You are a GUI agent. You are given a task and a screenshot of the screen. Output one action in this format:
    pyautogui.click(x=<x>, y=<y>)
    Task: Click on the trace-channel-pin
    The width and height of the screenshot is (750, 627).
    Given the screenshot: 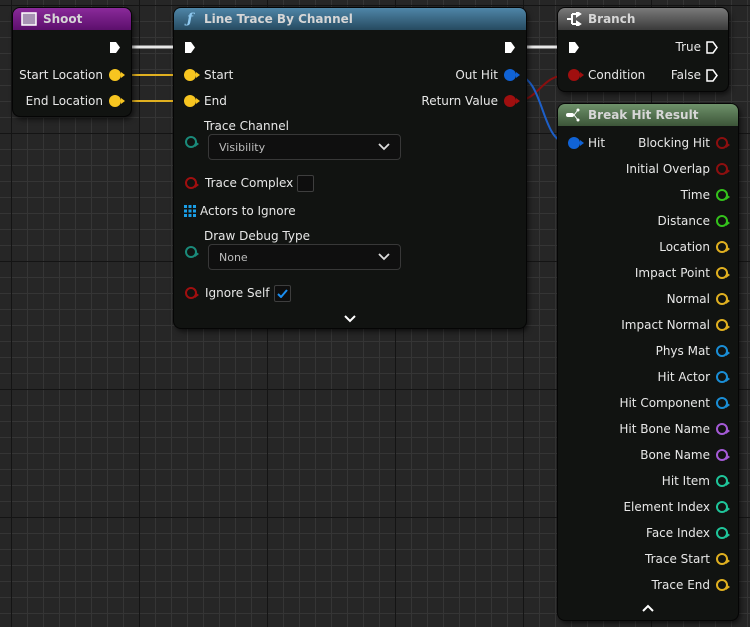 What is the action you would take?
    pyautogui.click(x=192, y=142)
    